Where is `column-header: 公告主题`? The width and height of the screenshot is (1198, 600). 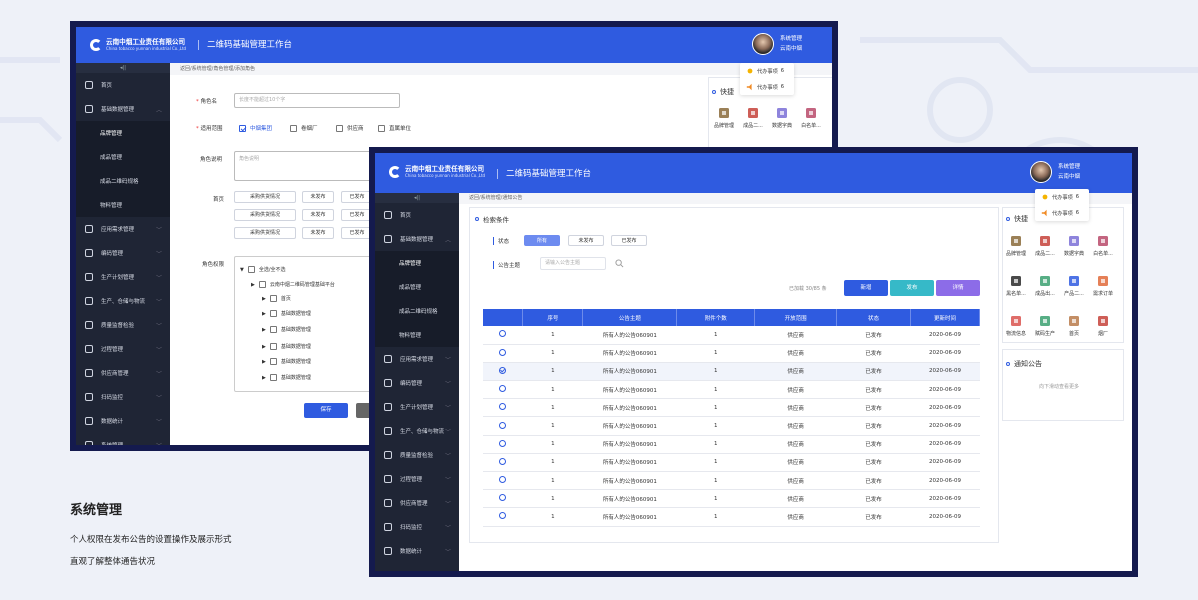 column-header: 公告主题 is located at coordinates (630, 317).